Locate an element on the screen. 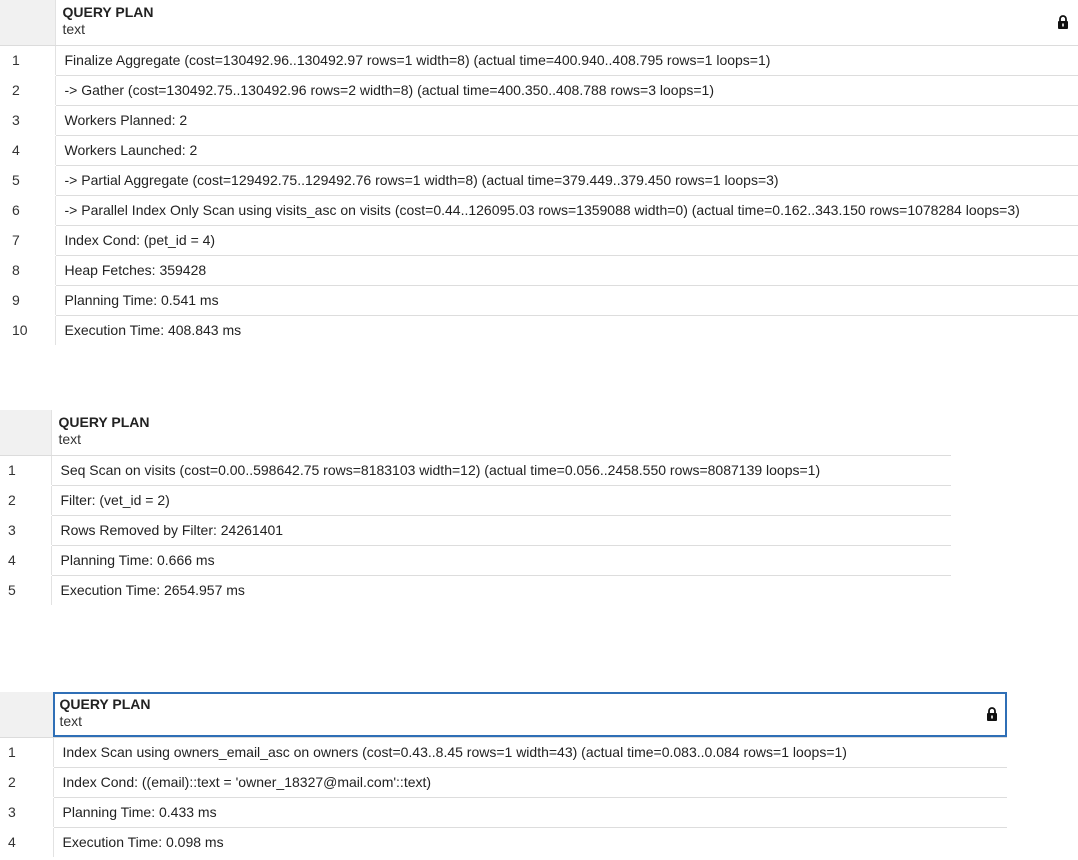 This screenshot has height=860, width=1078. table-row: 4 Workers Launched: 2 is located at coordinates (539, 150).